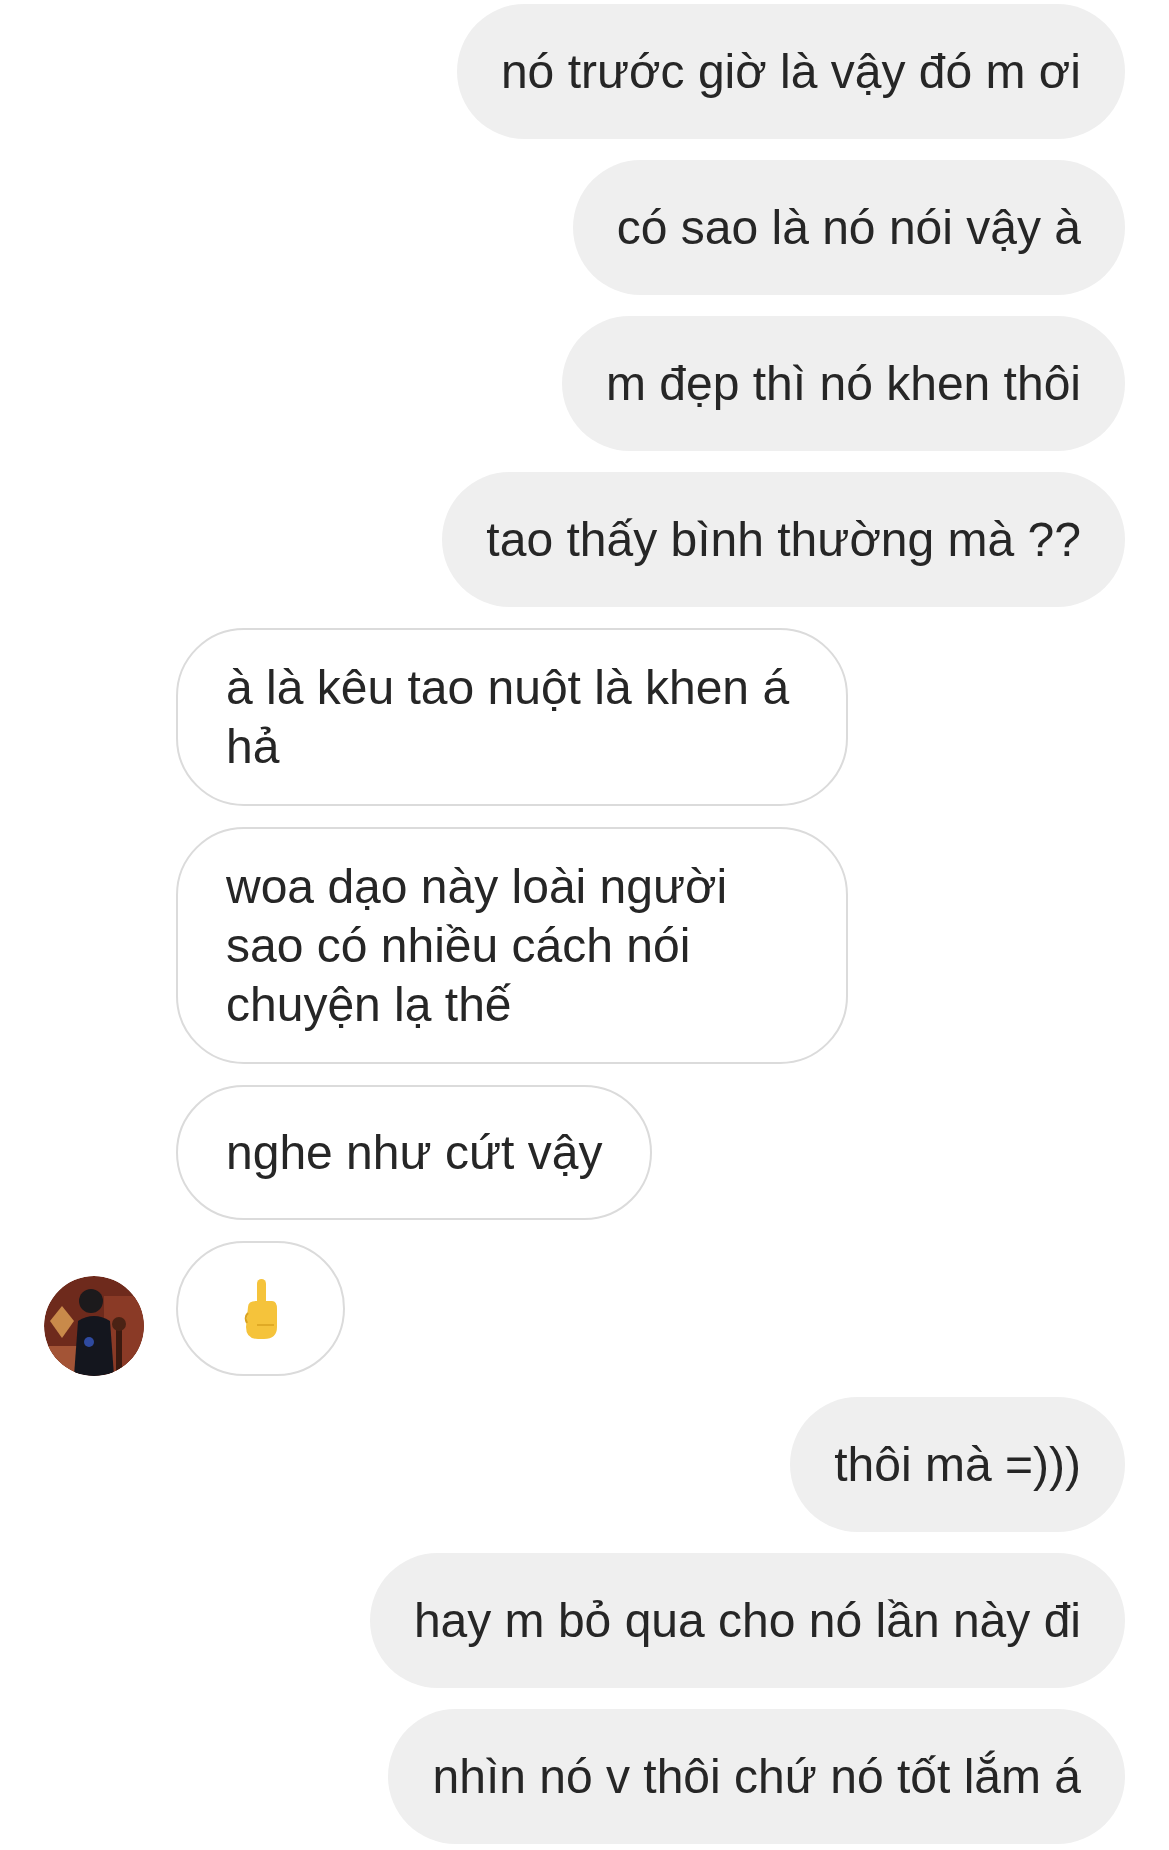 The height and width of the screenshot is (1850, 1169). What do you see at coordinates (512, 717) in the screenshot?
I see `message-bubble: à là kêu tao nuột là khen á hả` at bounding box center [512, 717].